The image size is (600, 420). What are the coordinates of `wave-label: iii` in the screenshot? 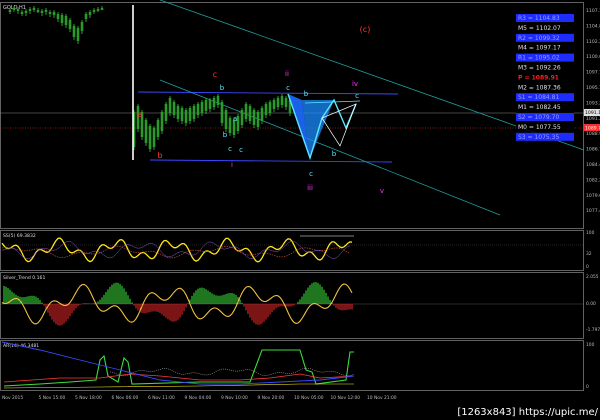 It's located at (310, 188).